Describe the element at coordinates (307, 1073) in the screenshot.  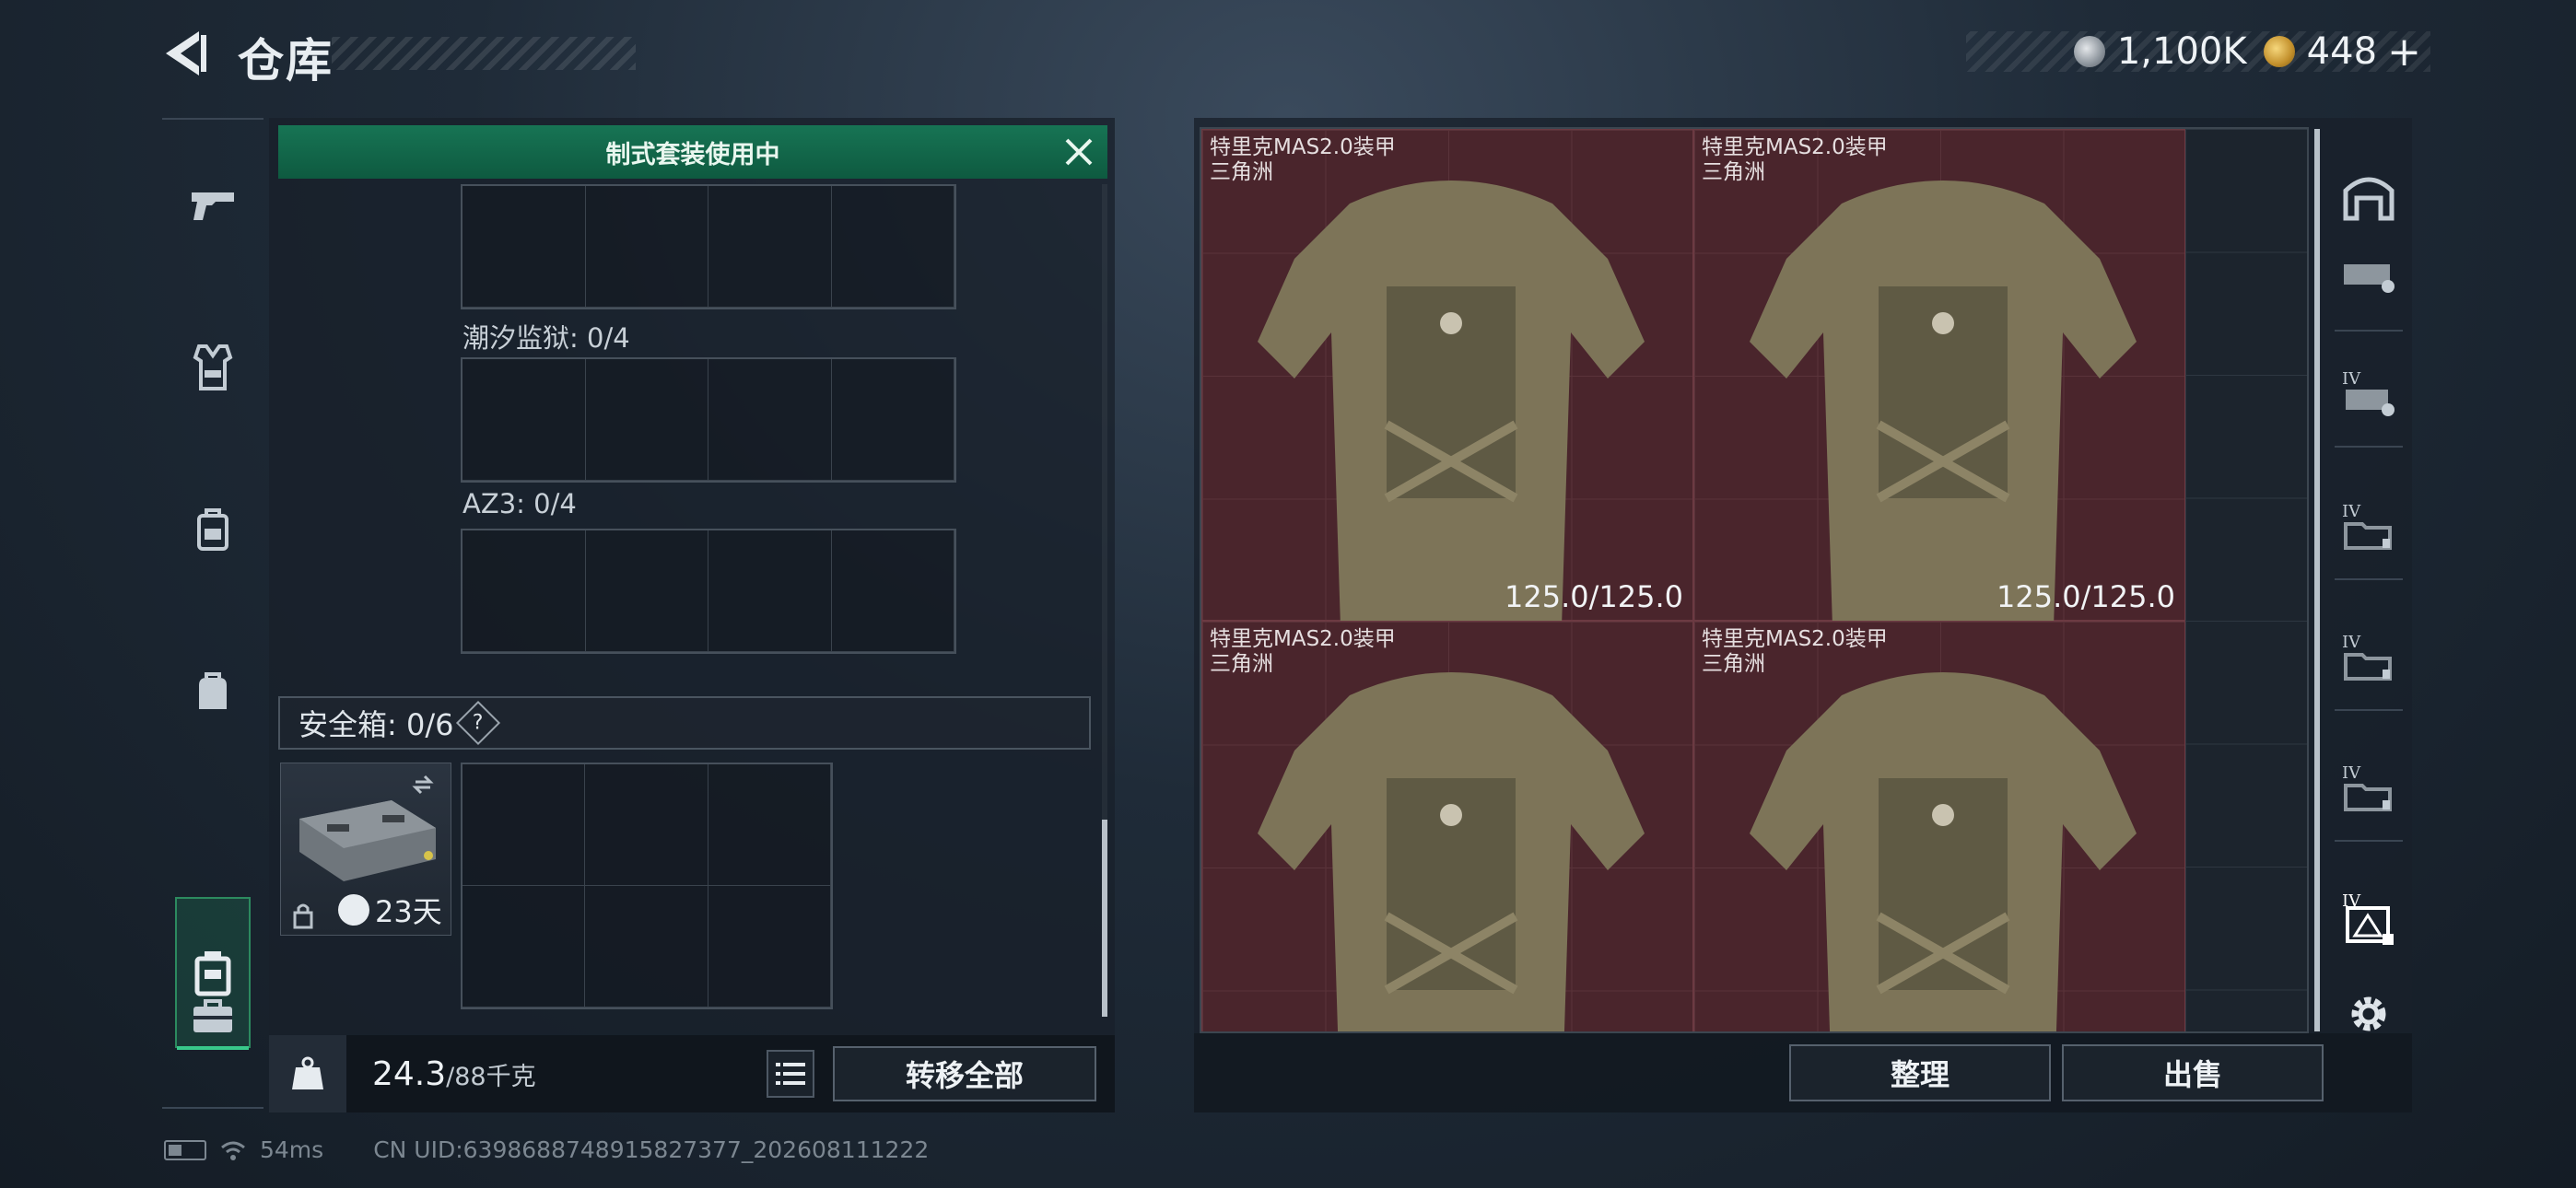
I see `weight-badge` at that location.